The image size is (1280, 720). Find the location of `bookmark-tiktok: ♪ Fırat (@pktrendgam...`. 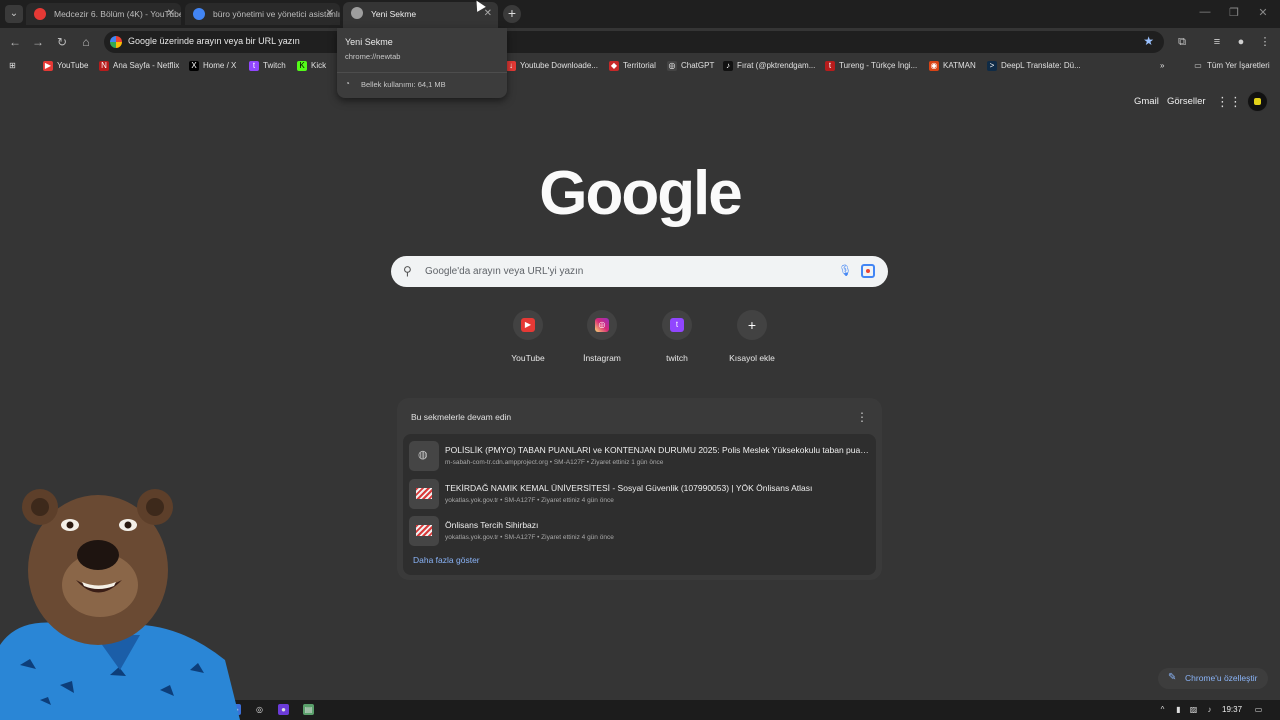

bookmark-tiktok: ♪ Fırat (@pktrendgam... is located at coordinates (769, 66).